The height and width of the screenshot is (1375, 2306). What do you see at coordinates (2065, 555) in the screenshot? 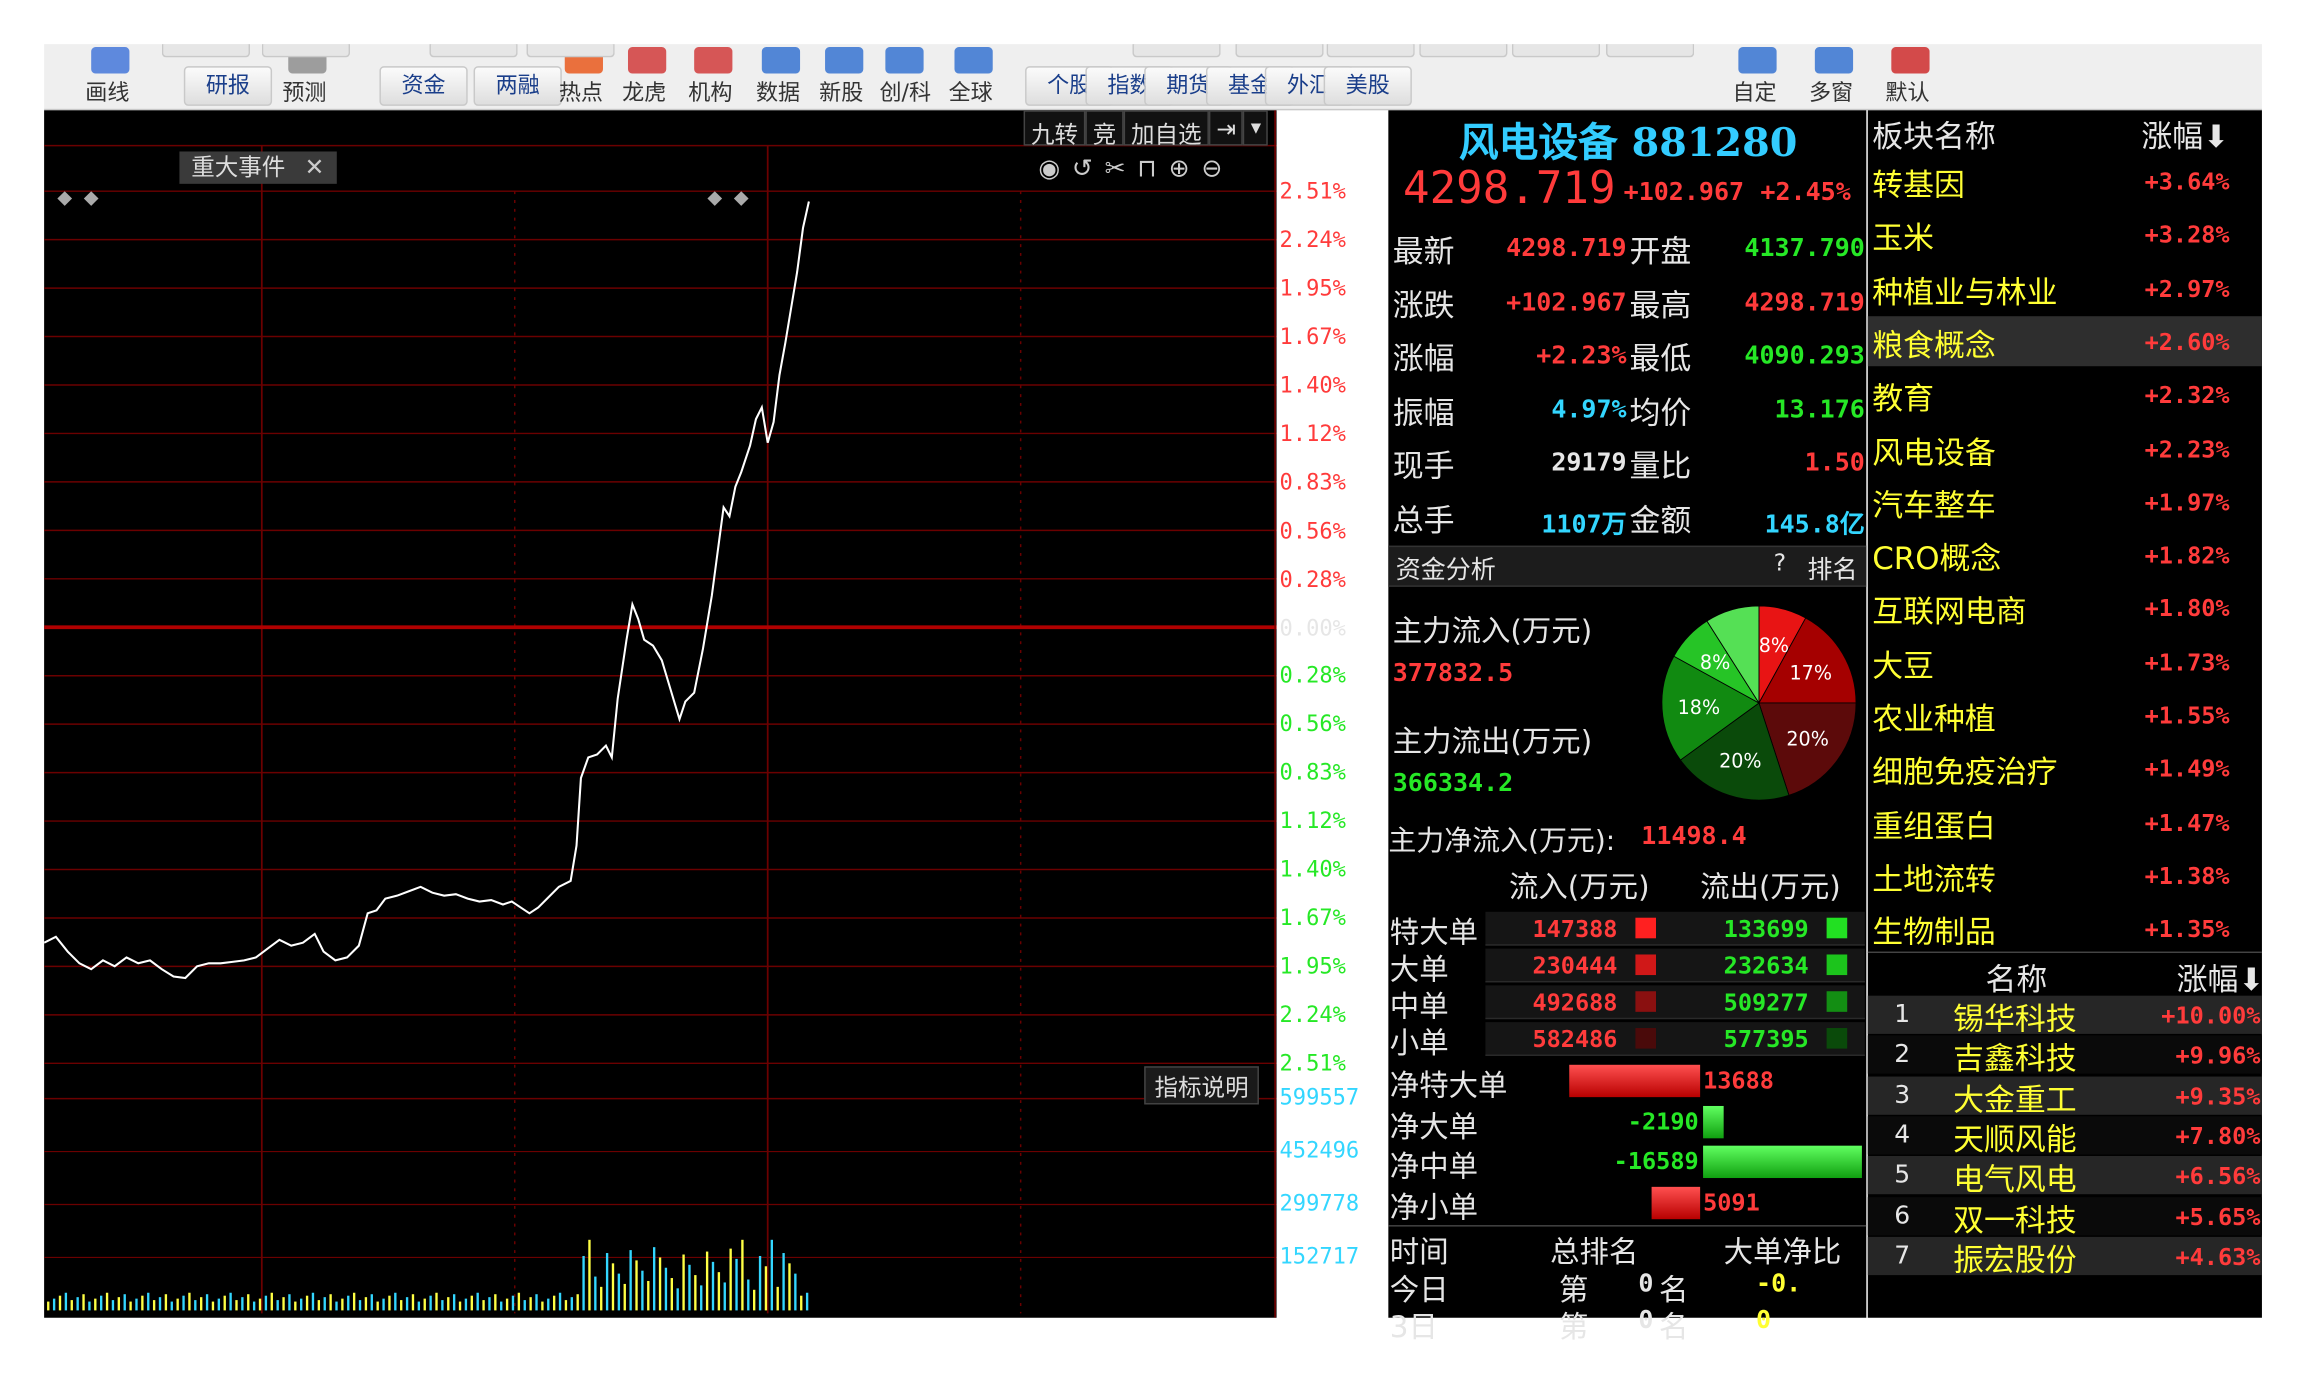
I see `sector-row: CRO概念 +1.82%` at bounding box center [2065, 555].